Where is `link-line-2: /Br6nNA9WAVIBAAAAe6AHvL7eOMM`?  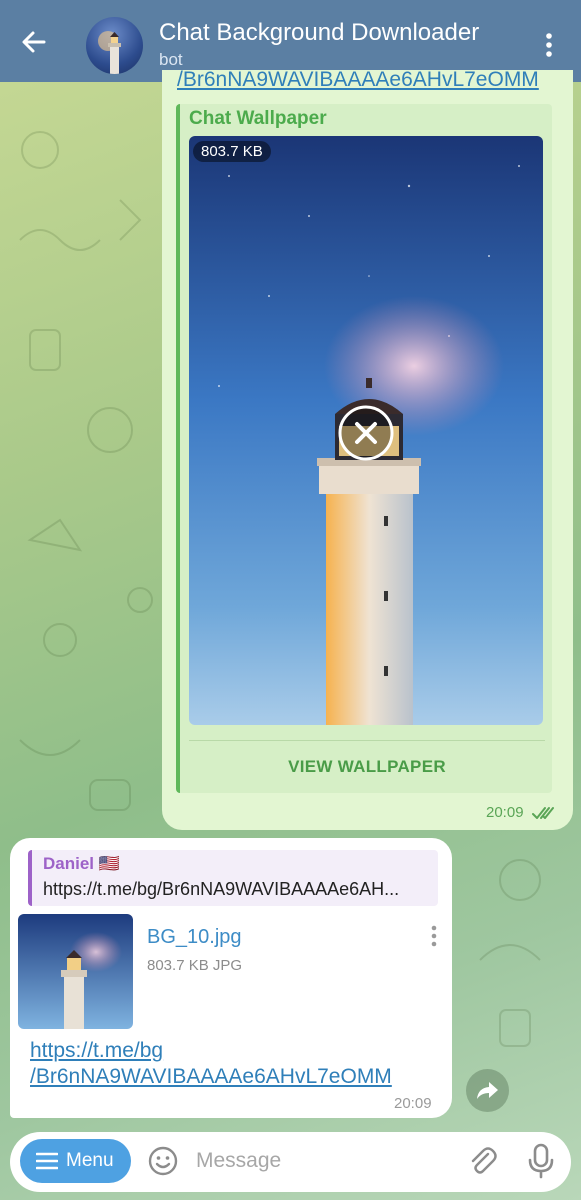
link-line-2: /Br6nNA9WAVIBAAAAe6AHvL7eOMM is located at coordinates (211, 1076).